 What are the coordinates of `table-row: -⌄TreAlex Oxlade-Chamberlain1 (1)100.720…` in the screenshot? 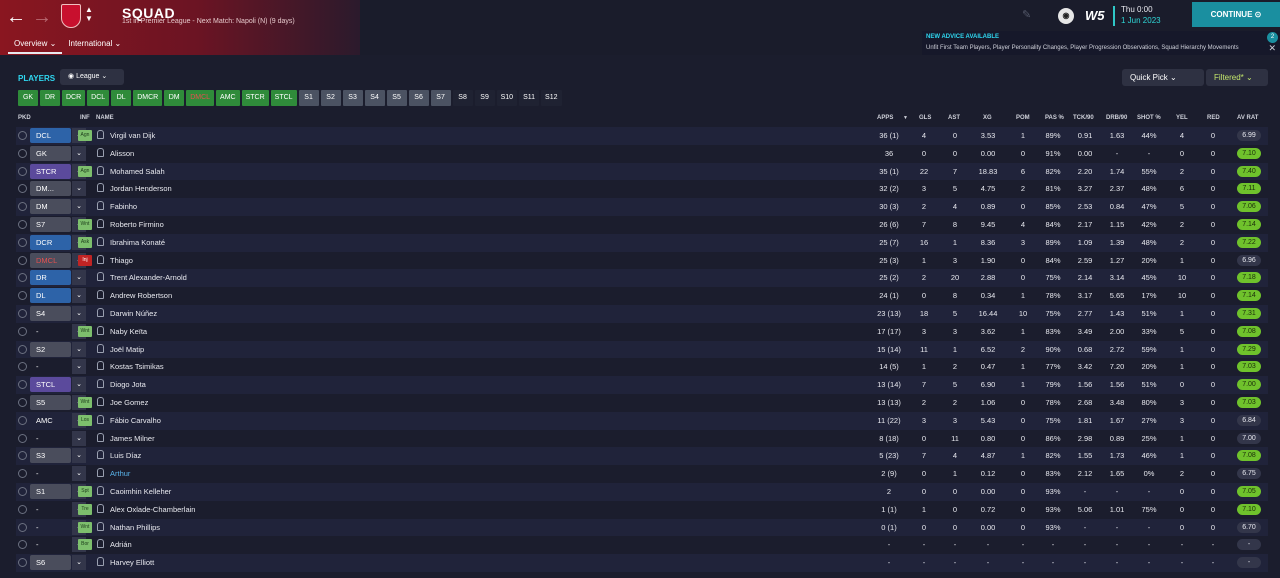 It's located at (642, 509).